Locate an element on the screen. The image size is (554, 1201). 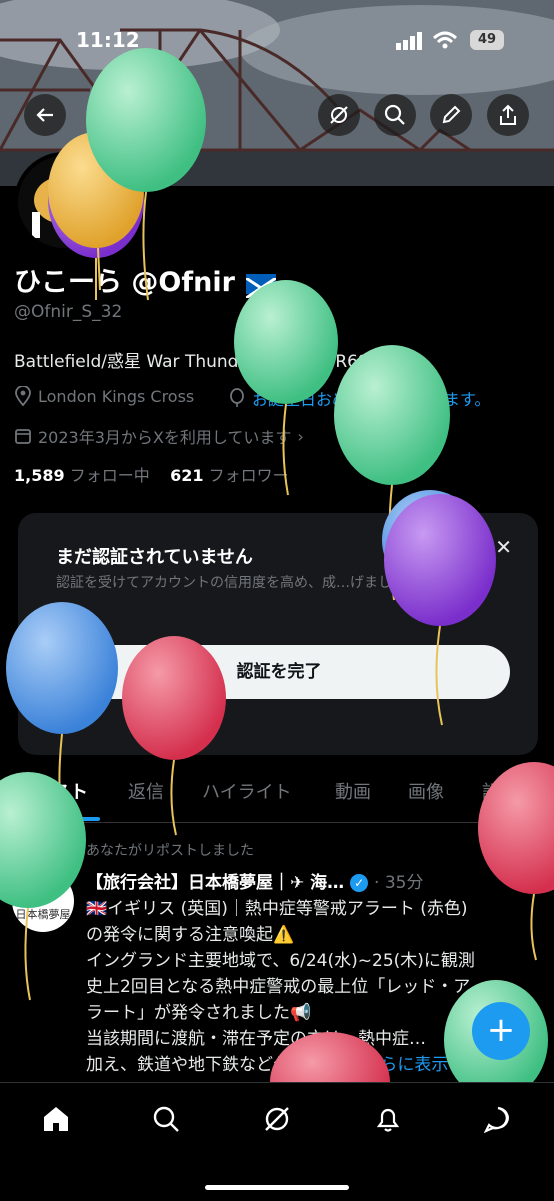
followers-count: 621 is located at coordinates (187, 475).